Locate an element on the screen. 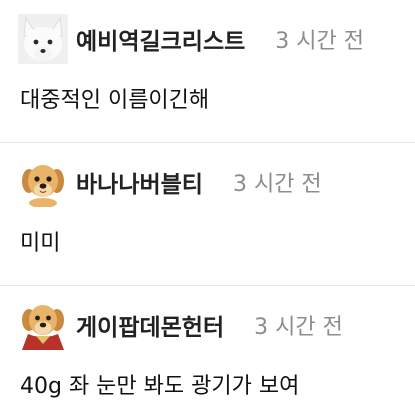 Image resolution: width=415 pixels, height=416 pixels. comment-header: 바나나버블티 3 시간 전 is located at coordinates (170, 182).